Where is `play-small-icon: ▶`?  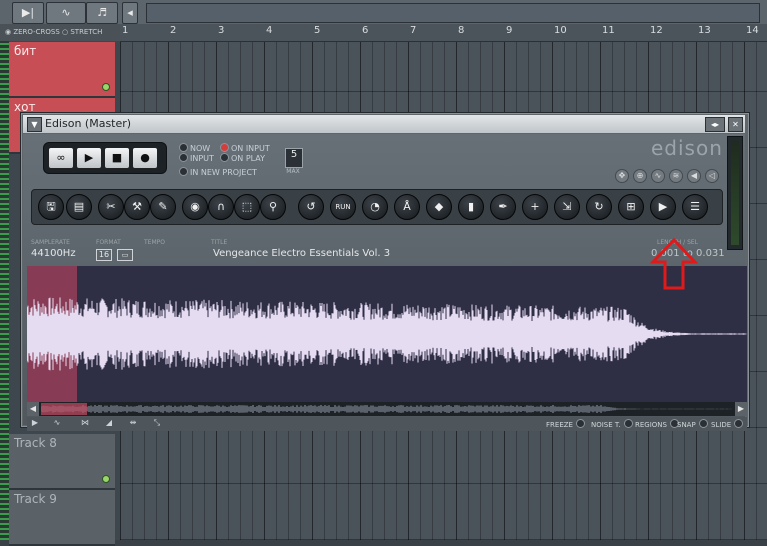
play-small-icon: ▶ is located at coordinates (35, 423).